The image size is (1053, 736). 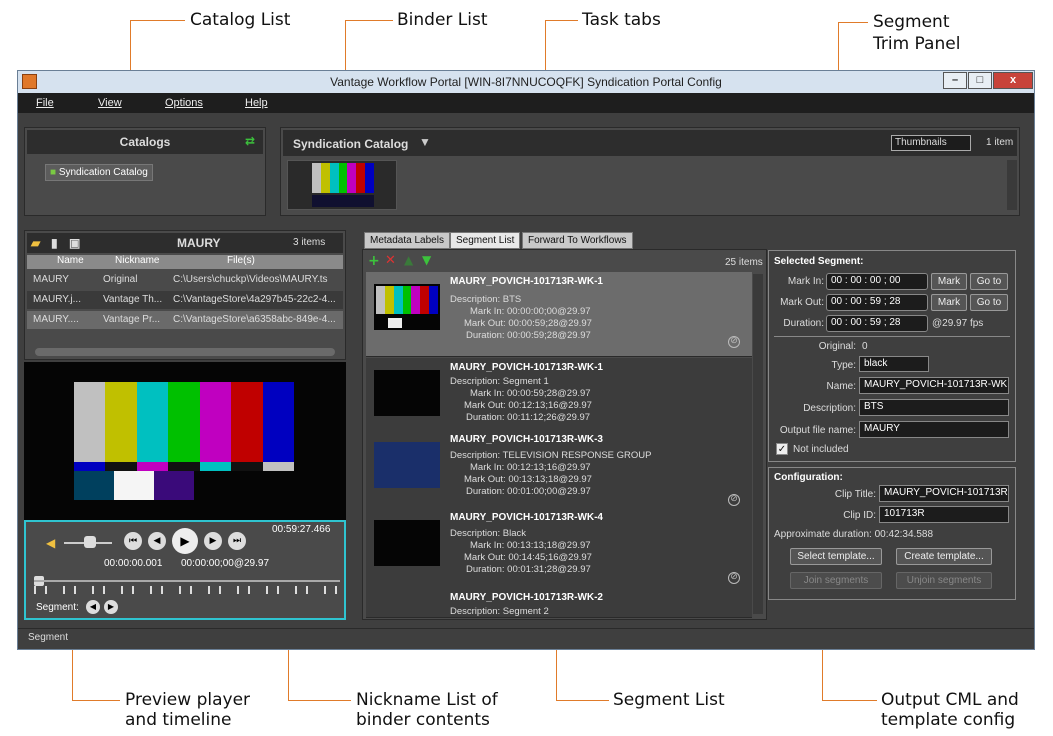 I want to click on volume-knob, so click(x=90, y=542).